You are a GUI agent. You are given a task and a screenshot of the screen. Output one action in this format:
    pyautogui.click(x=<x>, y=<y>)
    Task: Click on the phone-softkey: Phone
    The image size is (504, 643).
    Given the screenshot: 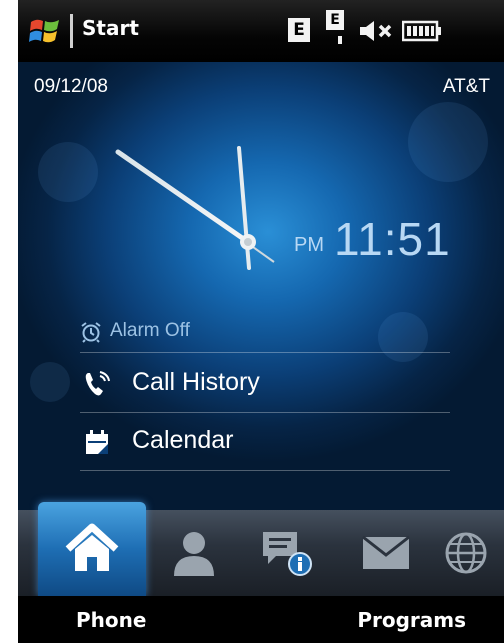 What is the action you would take?
    pyautogui.click(x=111, y=620)
    